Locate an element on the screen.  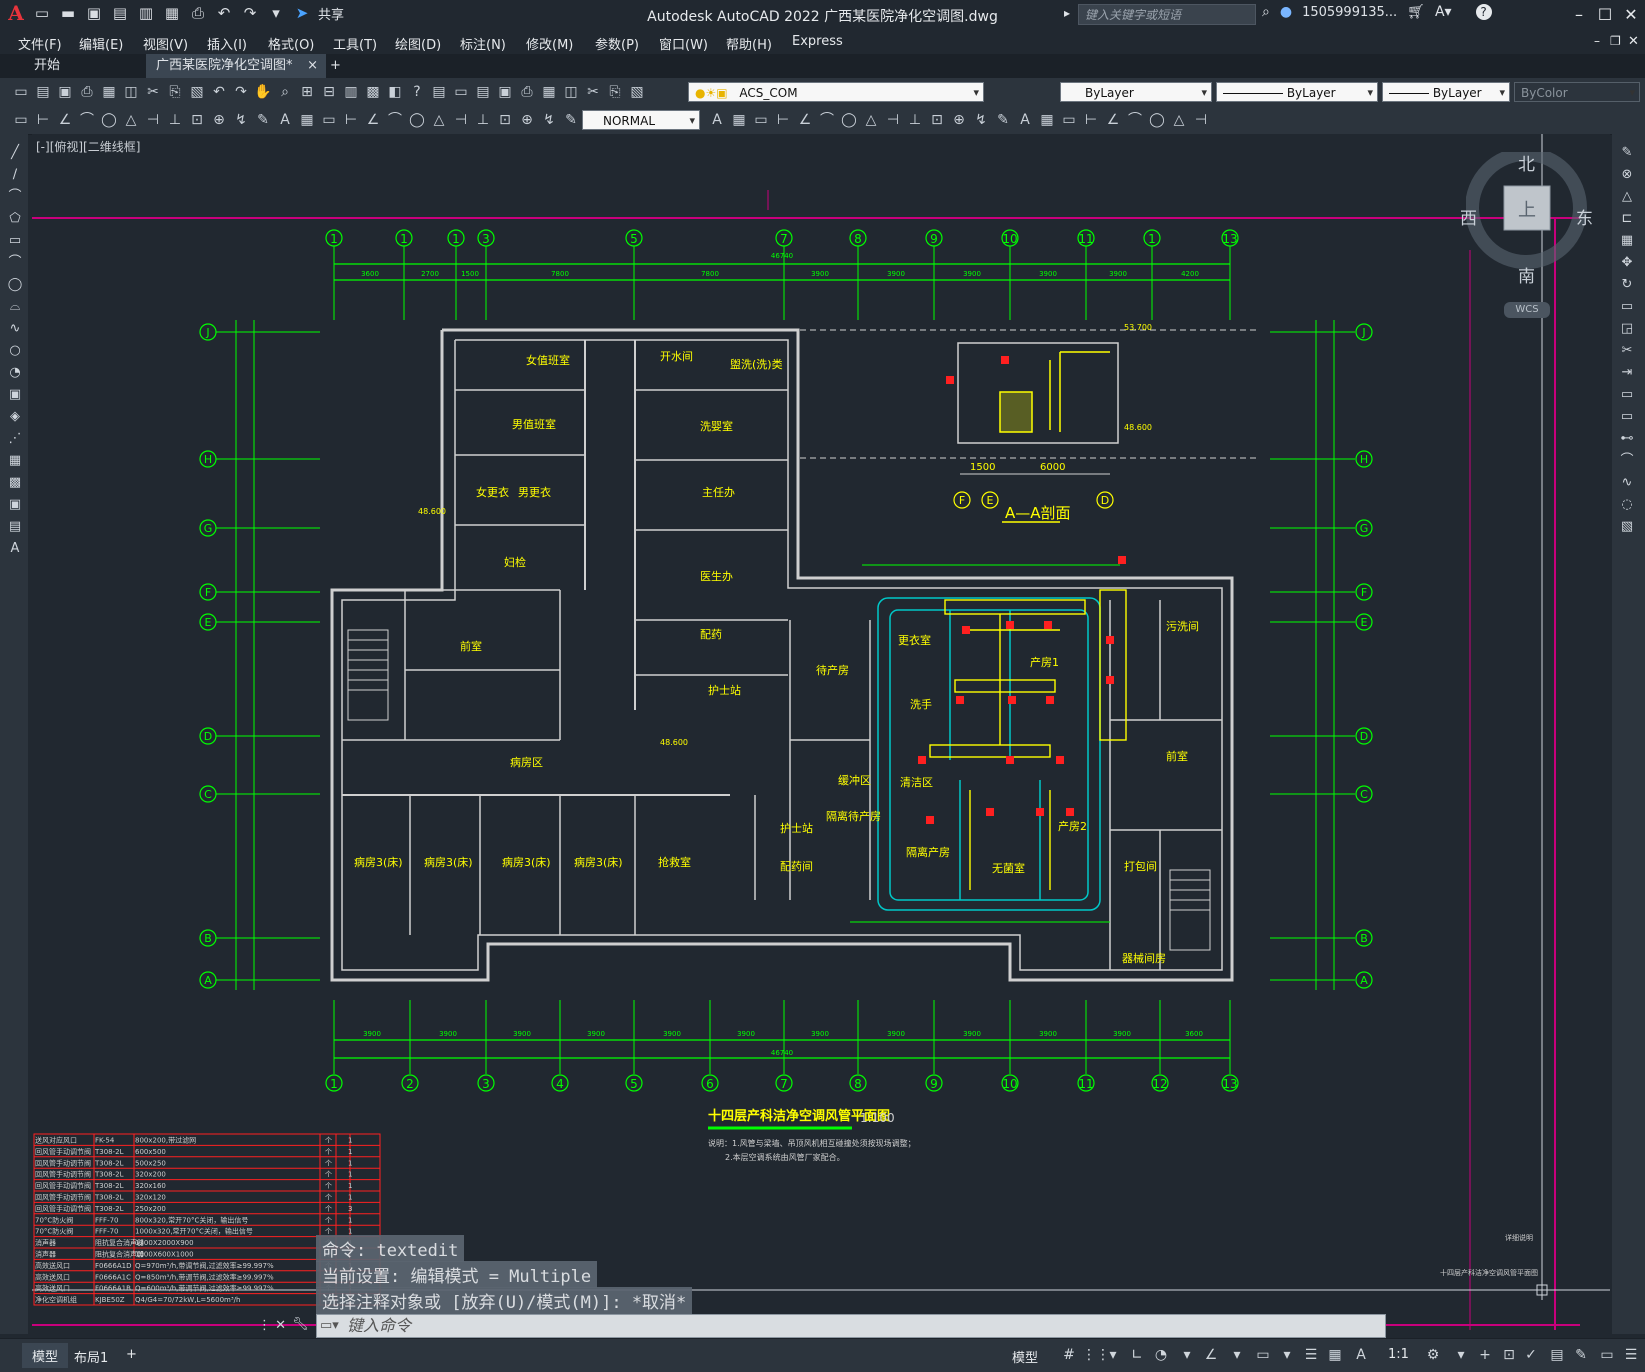
standard-tool-24-icon: ⎙ is located at coordinates (527, 92).